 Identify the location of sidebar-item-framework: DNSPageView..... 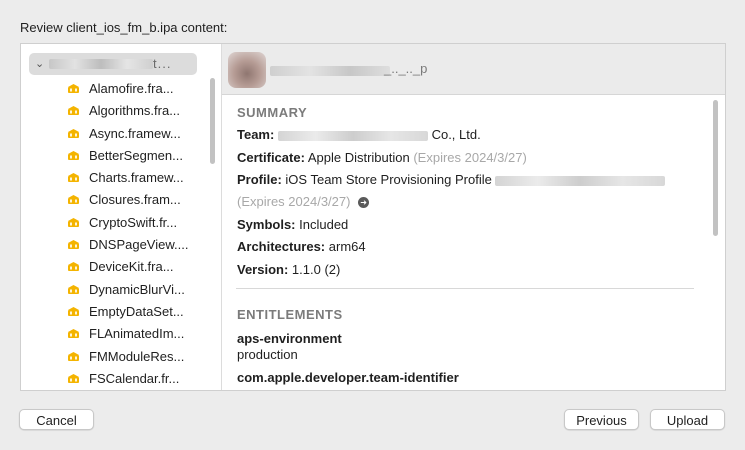
(119, 245).